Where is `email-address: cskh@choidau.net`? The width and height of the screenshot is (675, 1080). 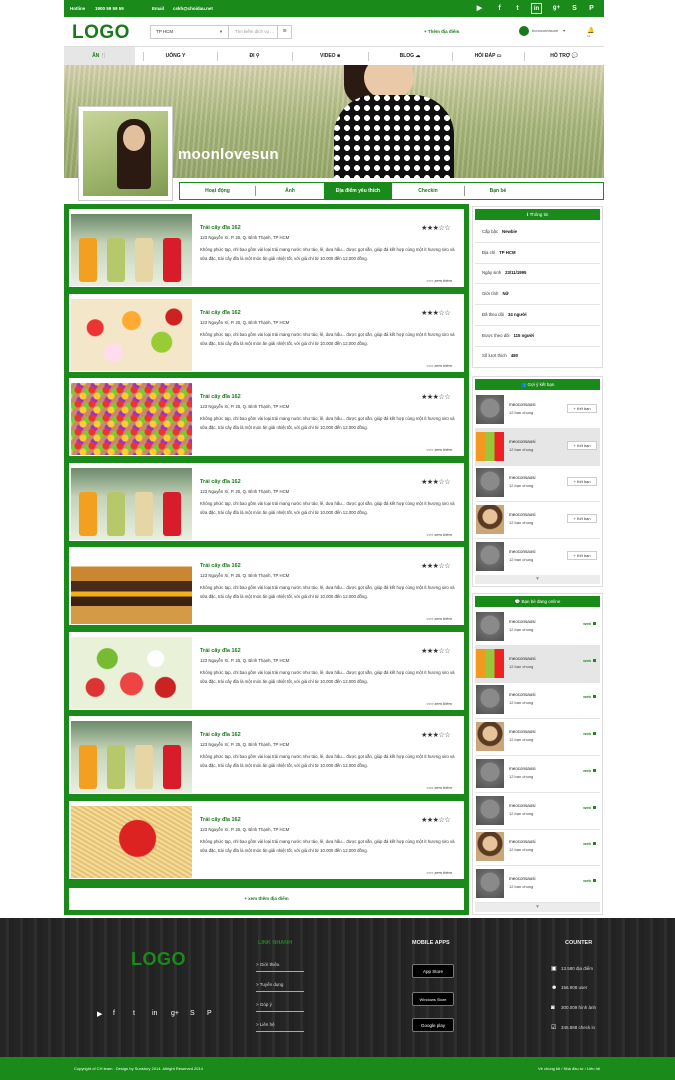
email-address: cskh@choidau.net is located at coordinates (193, 8).